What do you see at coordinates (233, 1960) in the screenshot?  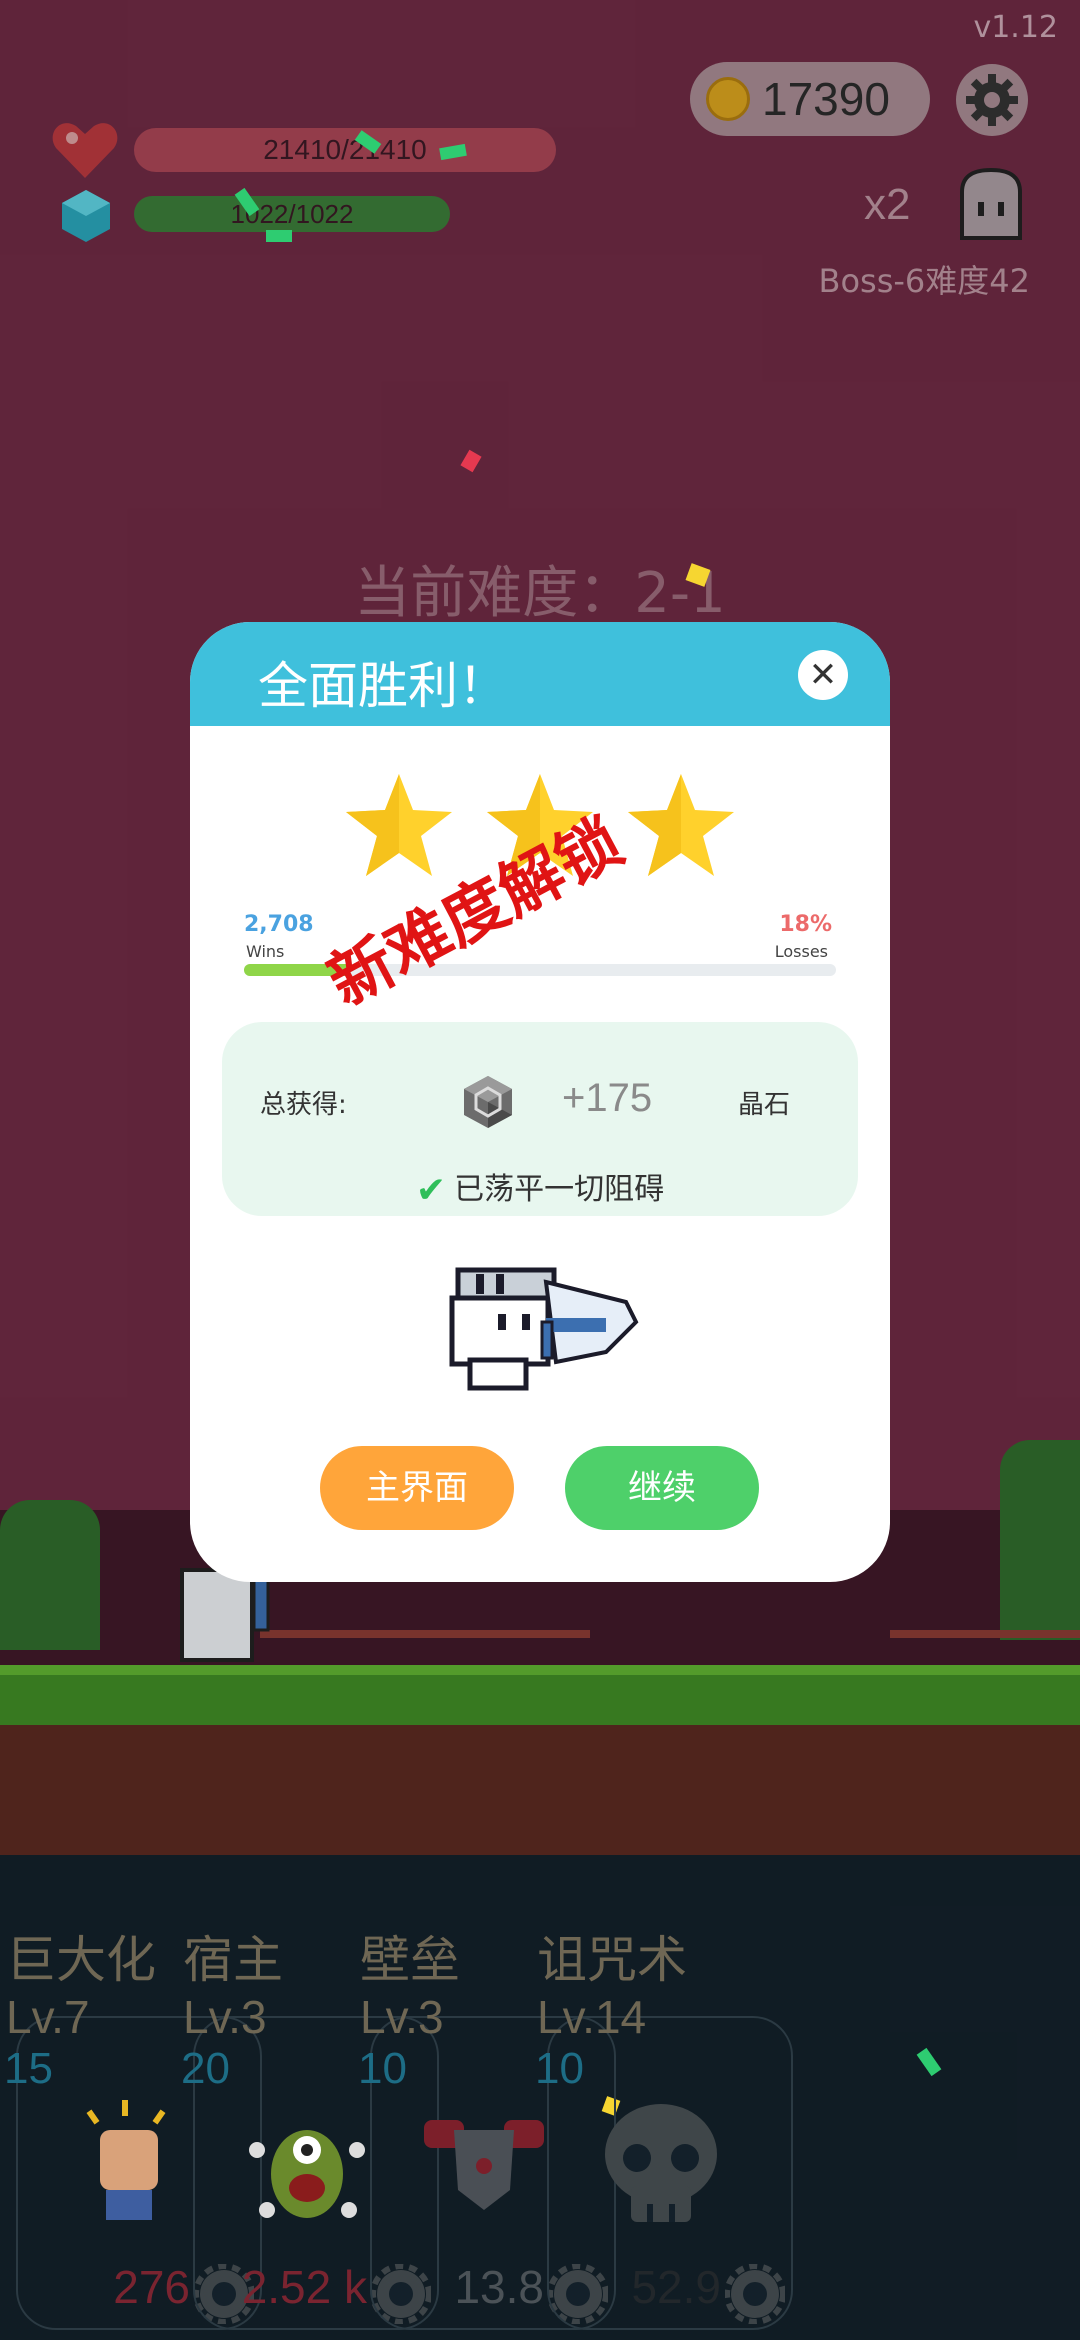 I see `skill-name: 宿主` at bounding box center [233, 1960].